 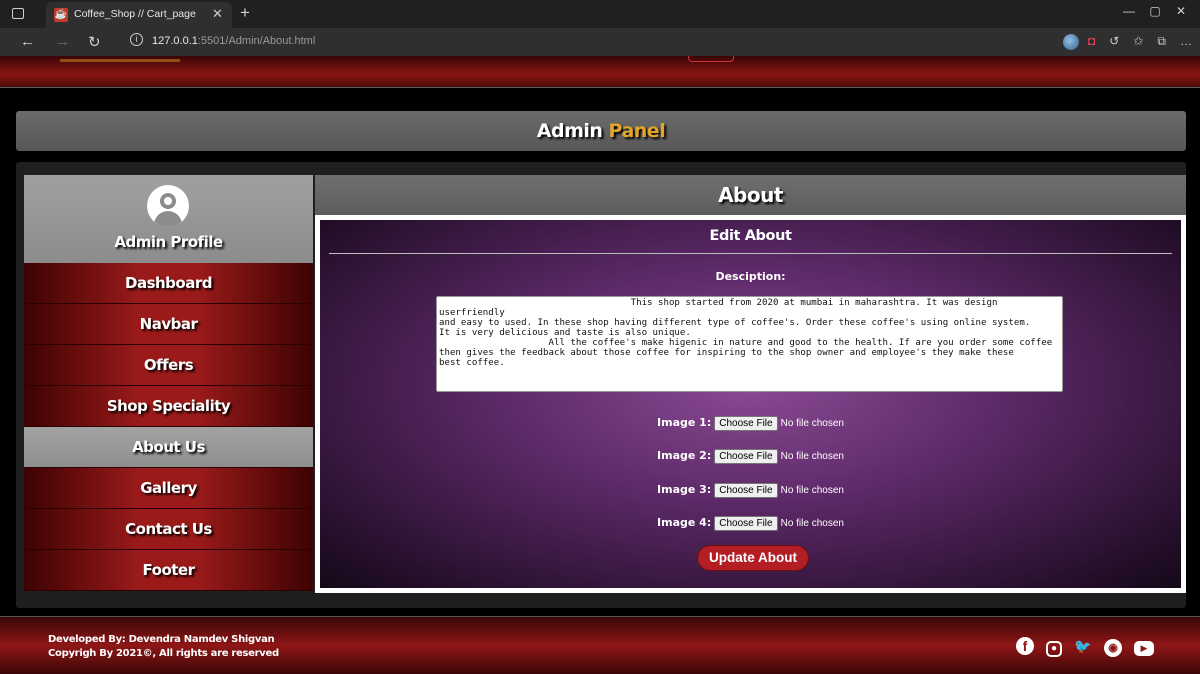 I want to click on tab-close-icon: ✕, so click(x=217, y=14).